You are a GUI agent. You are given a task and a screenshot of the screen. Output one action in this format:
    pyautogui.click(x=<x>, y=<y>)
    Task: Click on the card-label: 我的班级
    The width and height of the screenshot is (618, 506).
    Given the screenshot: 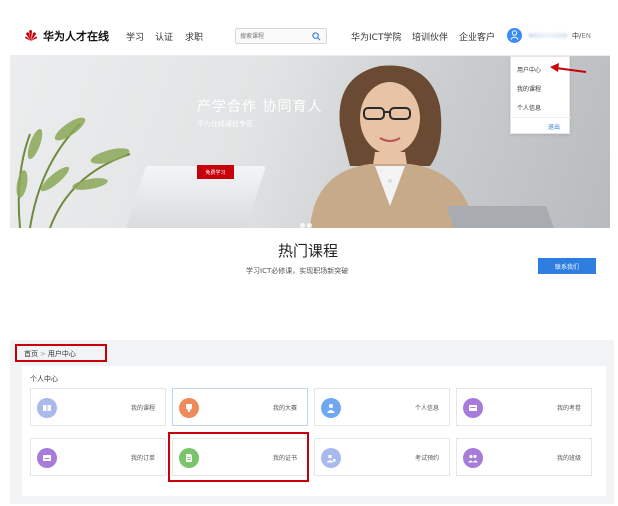 What is the action you would take?
    pyautogui.click(x=568, y=458)
    